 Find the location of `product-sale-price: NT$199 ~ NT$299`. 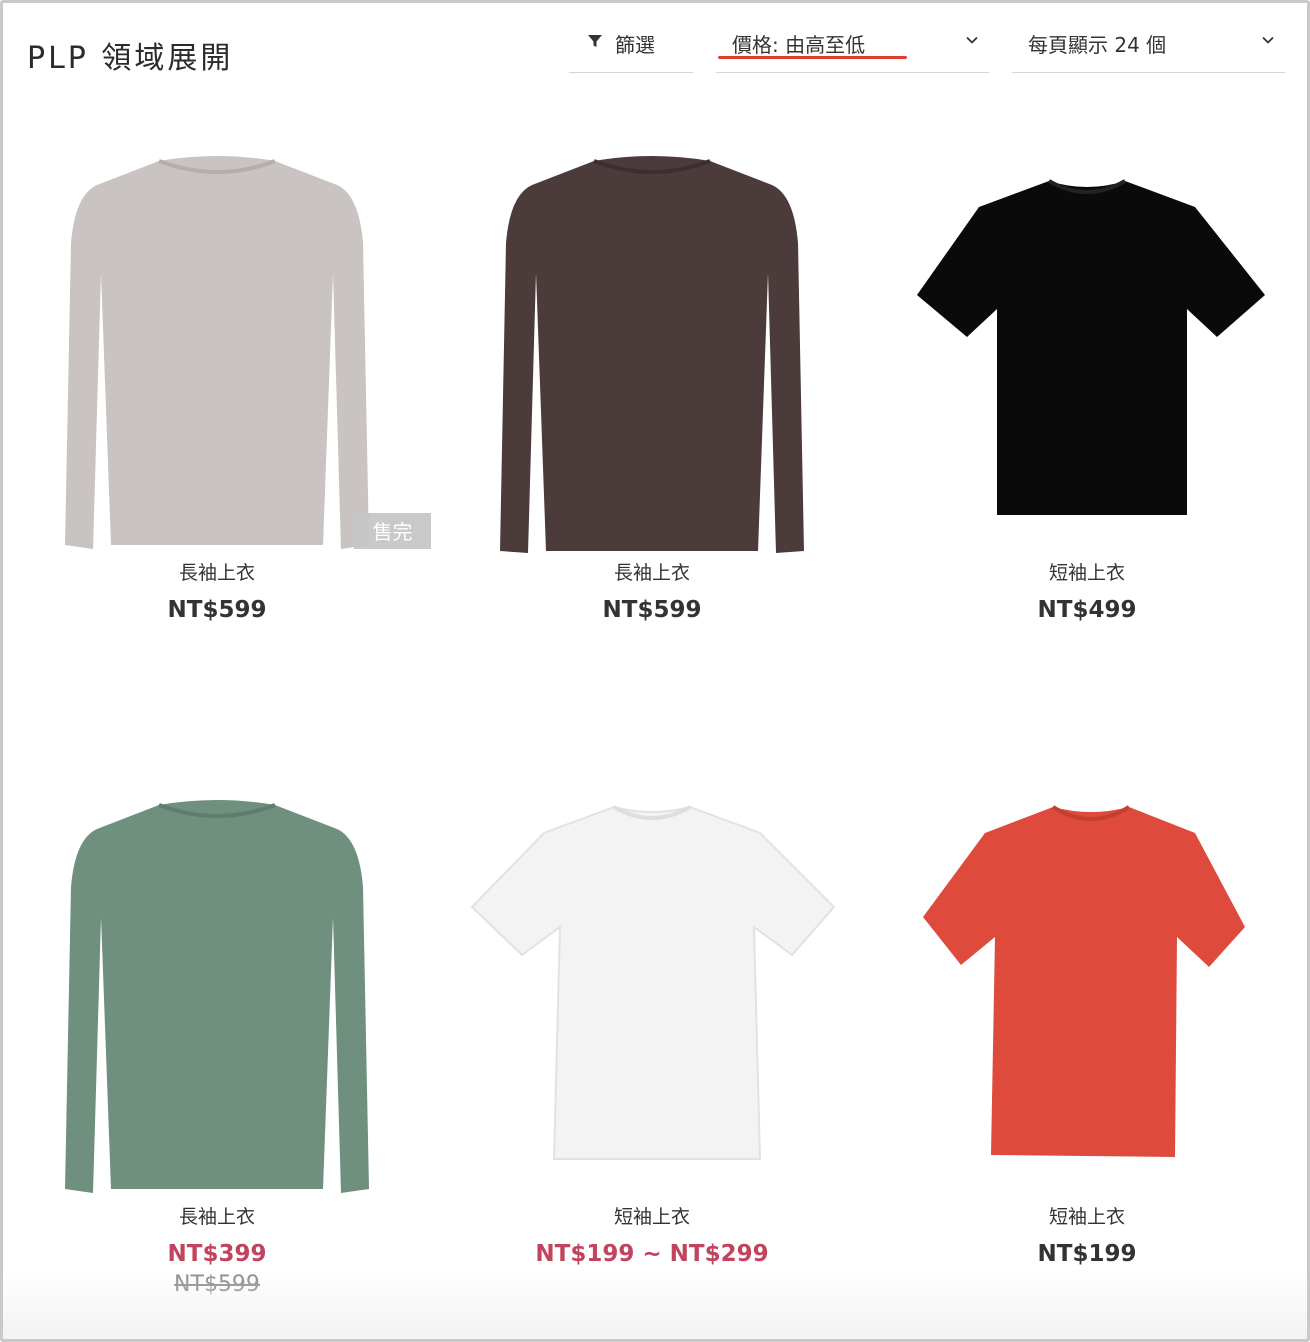

product-sale-price: NT$199 ~ NT$299 is located at coordinates (652, 1254).